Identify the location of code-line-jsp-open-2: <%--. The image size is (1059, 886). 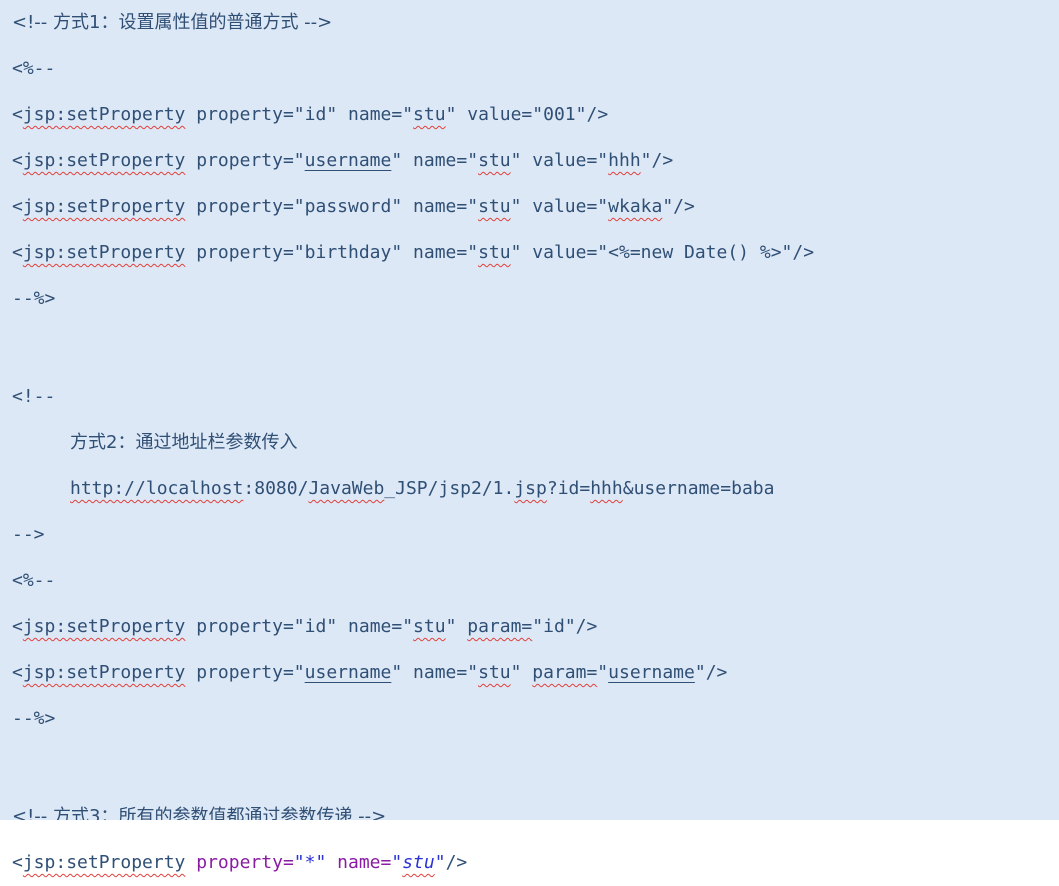
(532, 581).